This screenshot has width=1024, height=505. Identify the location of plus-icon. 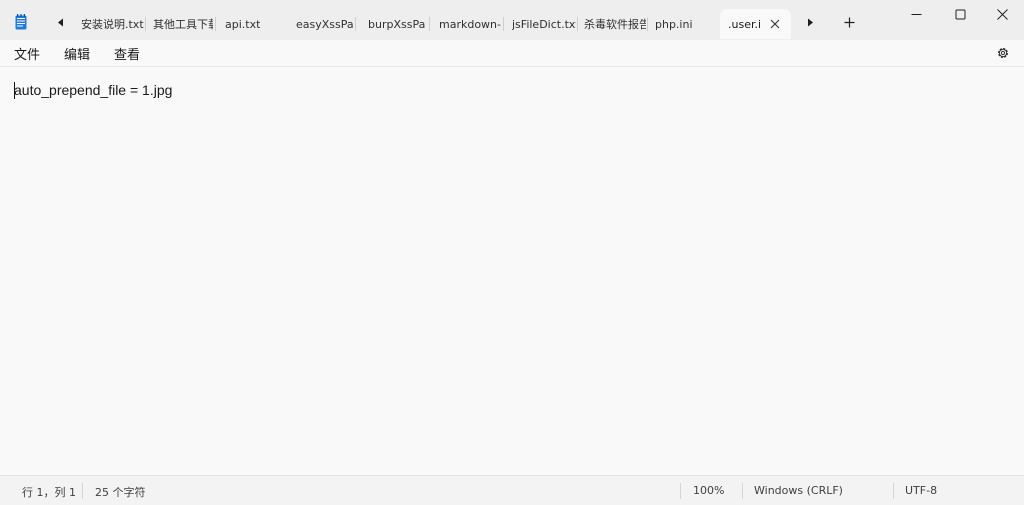
(849, 22).